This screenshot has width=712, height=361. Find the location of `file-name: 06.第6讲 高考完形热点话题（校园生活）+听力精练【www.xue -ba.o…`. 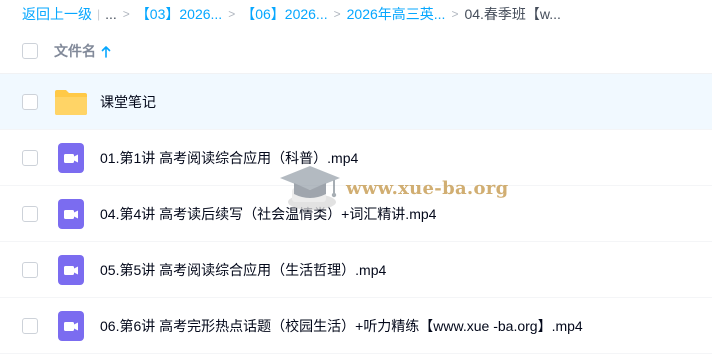

file-name: 06.第6讲 高考完形热点话题（校园生活）+听力精练【www.xue -ba.o… is located at coordinates (341, 326).